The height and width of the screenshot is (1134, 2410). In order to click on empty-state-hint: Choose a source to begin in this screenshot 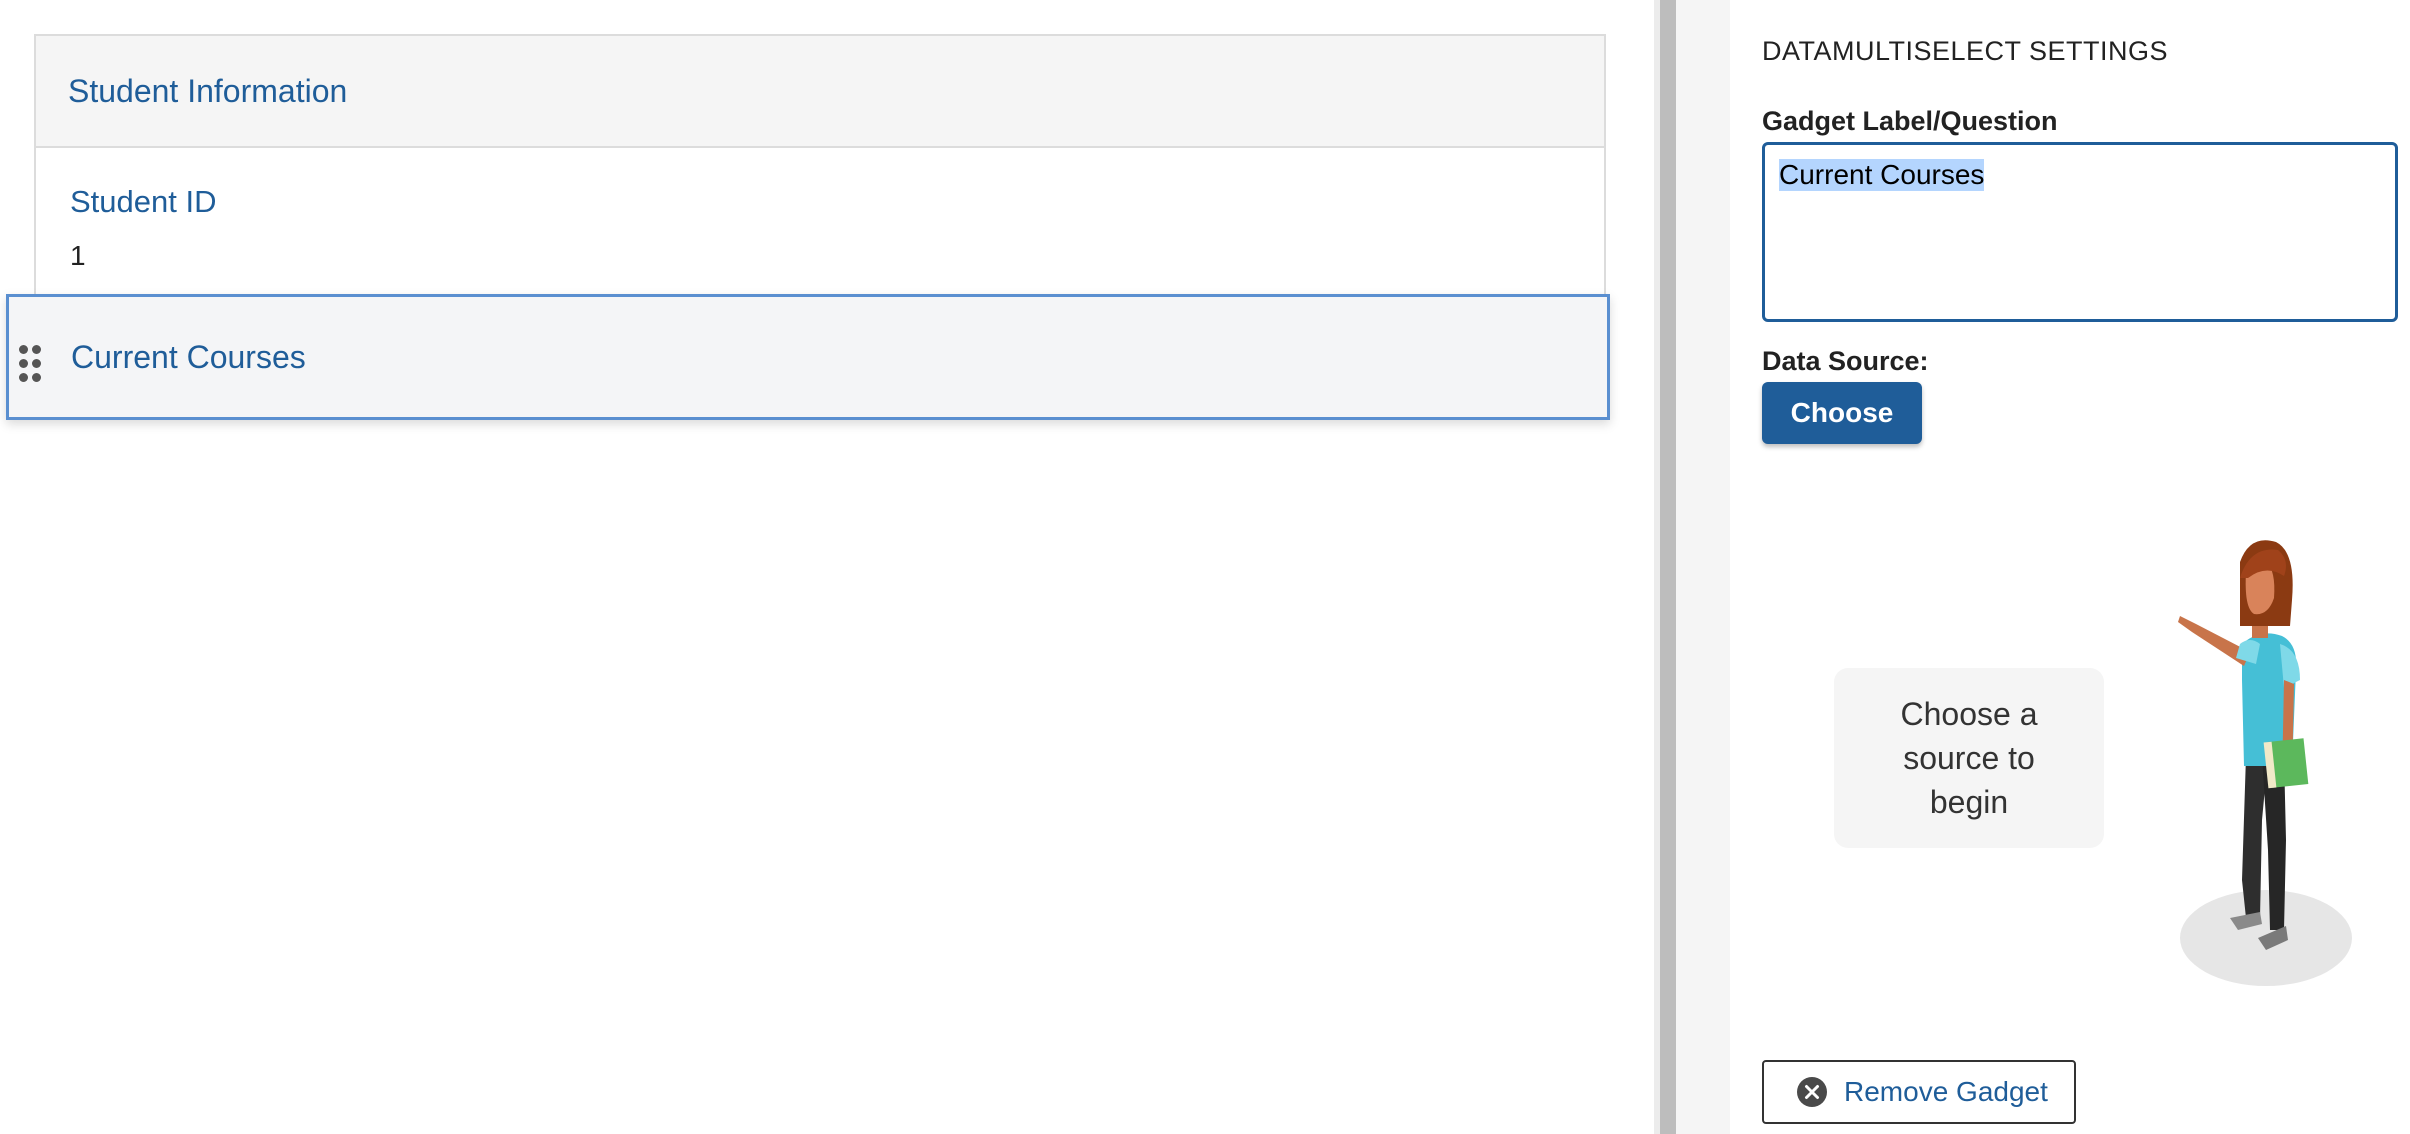, I will do `click(1969, 758)`.